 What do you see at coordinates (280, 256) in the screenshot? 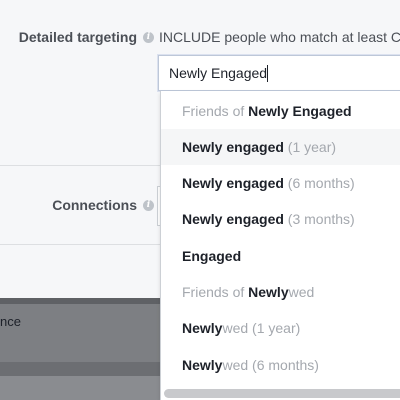
I see `suggestion-item: Engaged` at bounding box center [280, 256].